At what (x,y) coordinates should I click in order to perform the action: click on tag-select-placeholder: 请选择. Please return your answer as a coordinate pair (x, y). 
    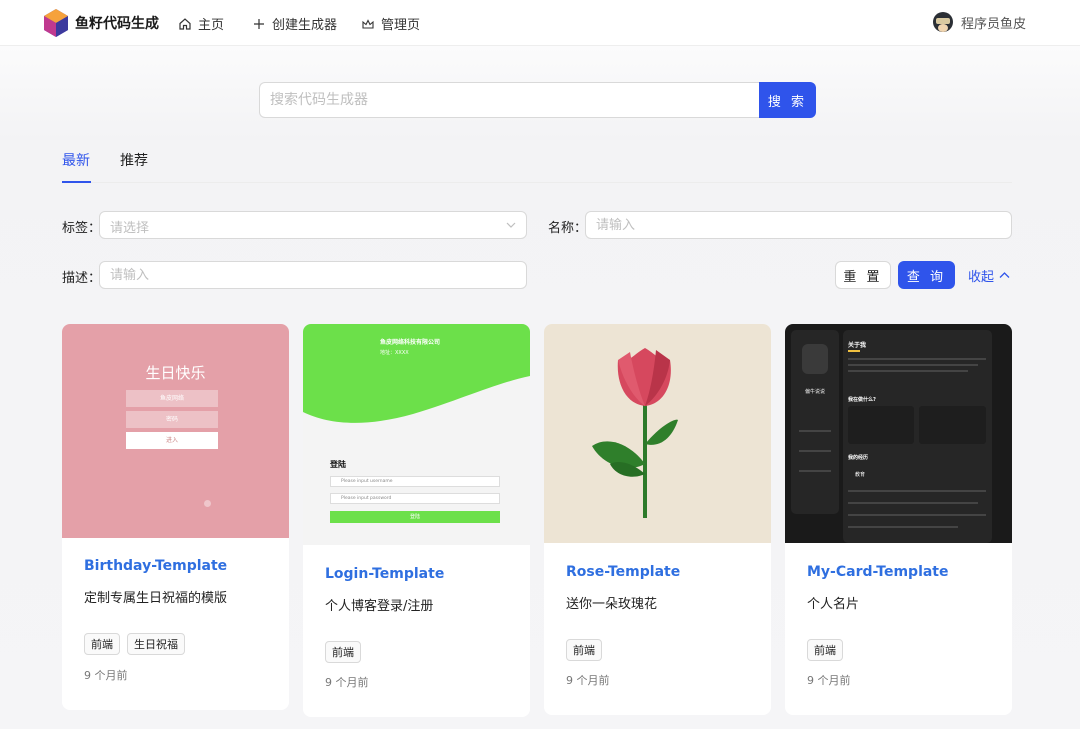
    Looking at the image, I should click on (130, 228).